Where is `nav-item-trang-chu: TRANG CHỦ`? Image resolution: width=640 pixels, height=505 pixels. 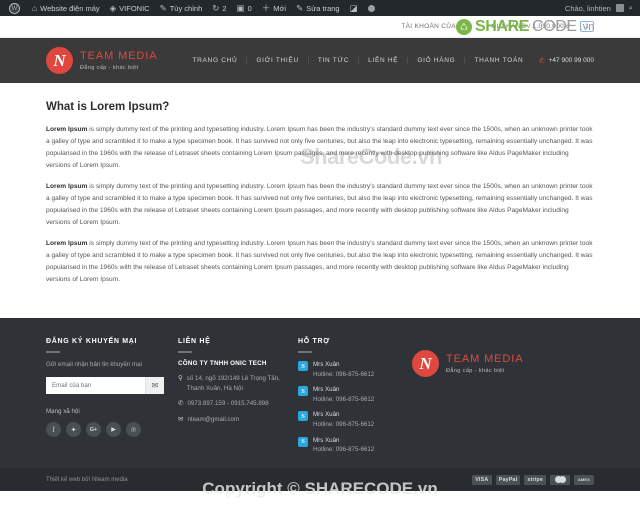 nav-item-trang-chu: TRANG CHỦ is located at coordinates (214, 60).